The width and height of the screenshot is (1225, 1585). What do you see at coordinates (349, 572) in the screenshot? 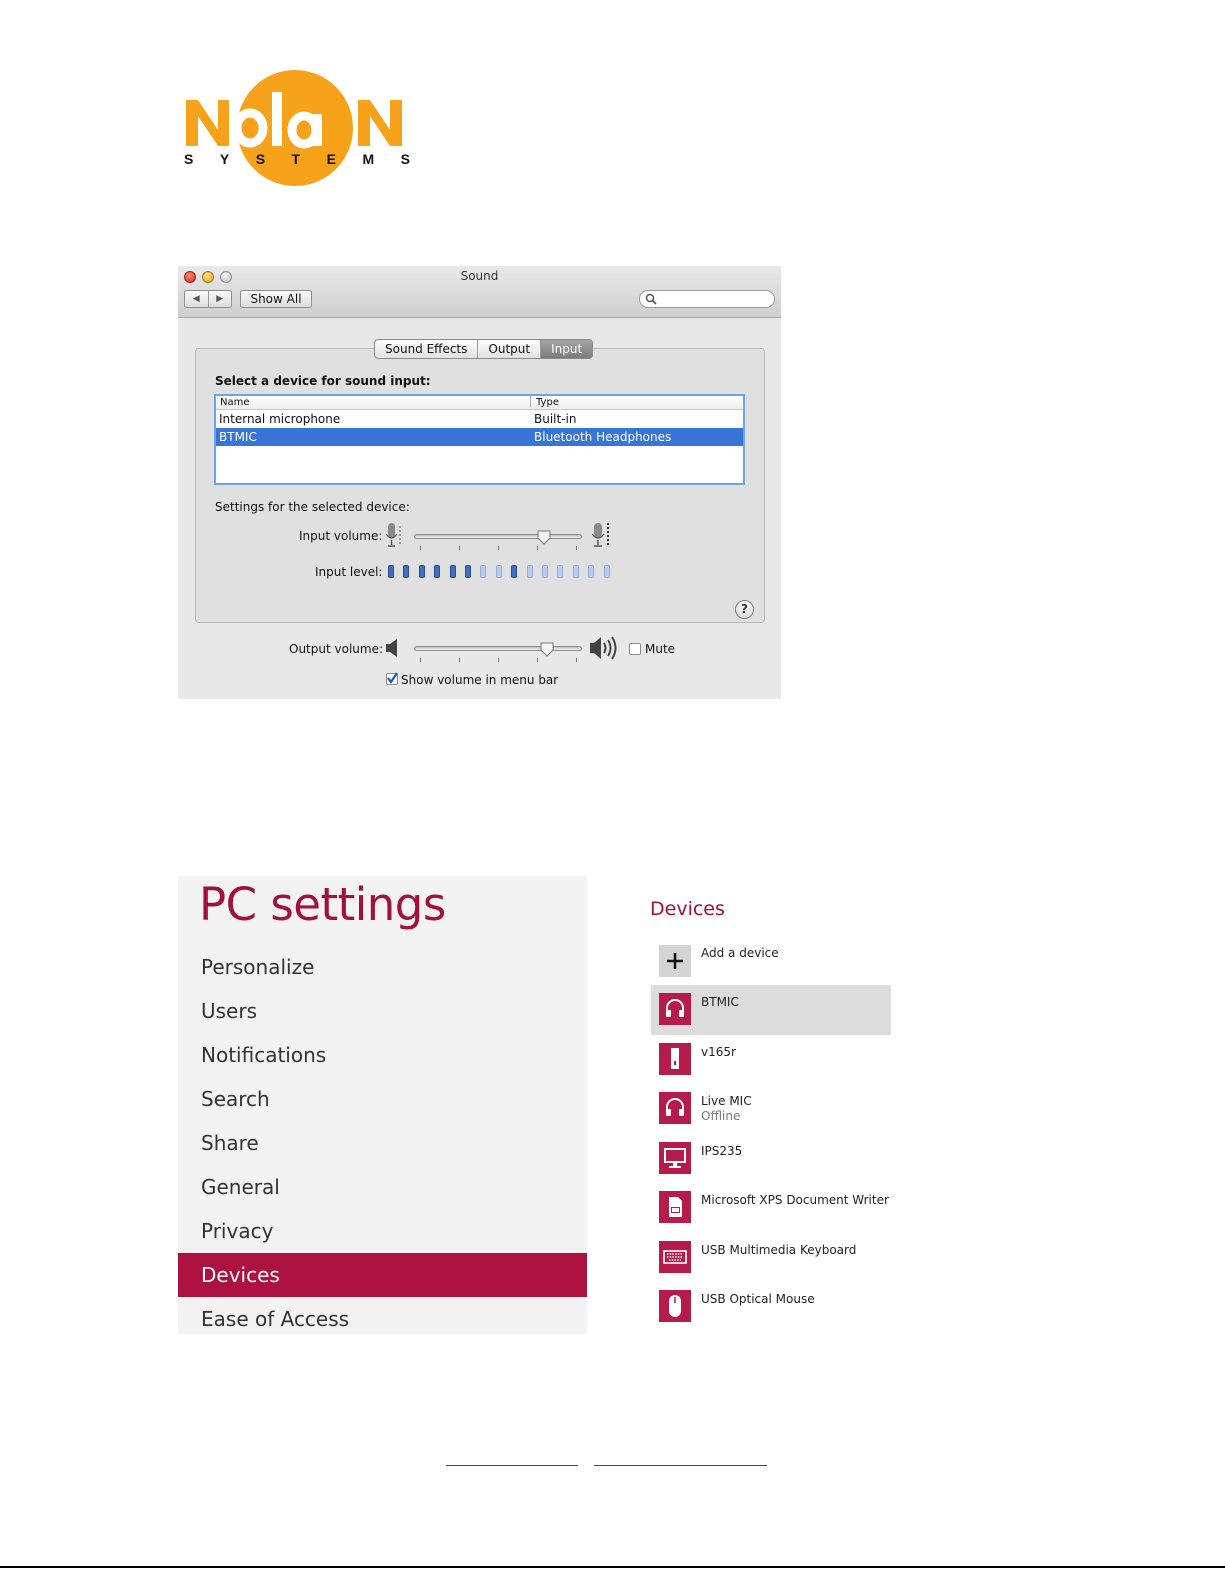
I see `input-level-label: Input level:` at bounding box center [349, 572].